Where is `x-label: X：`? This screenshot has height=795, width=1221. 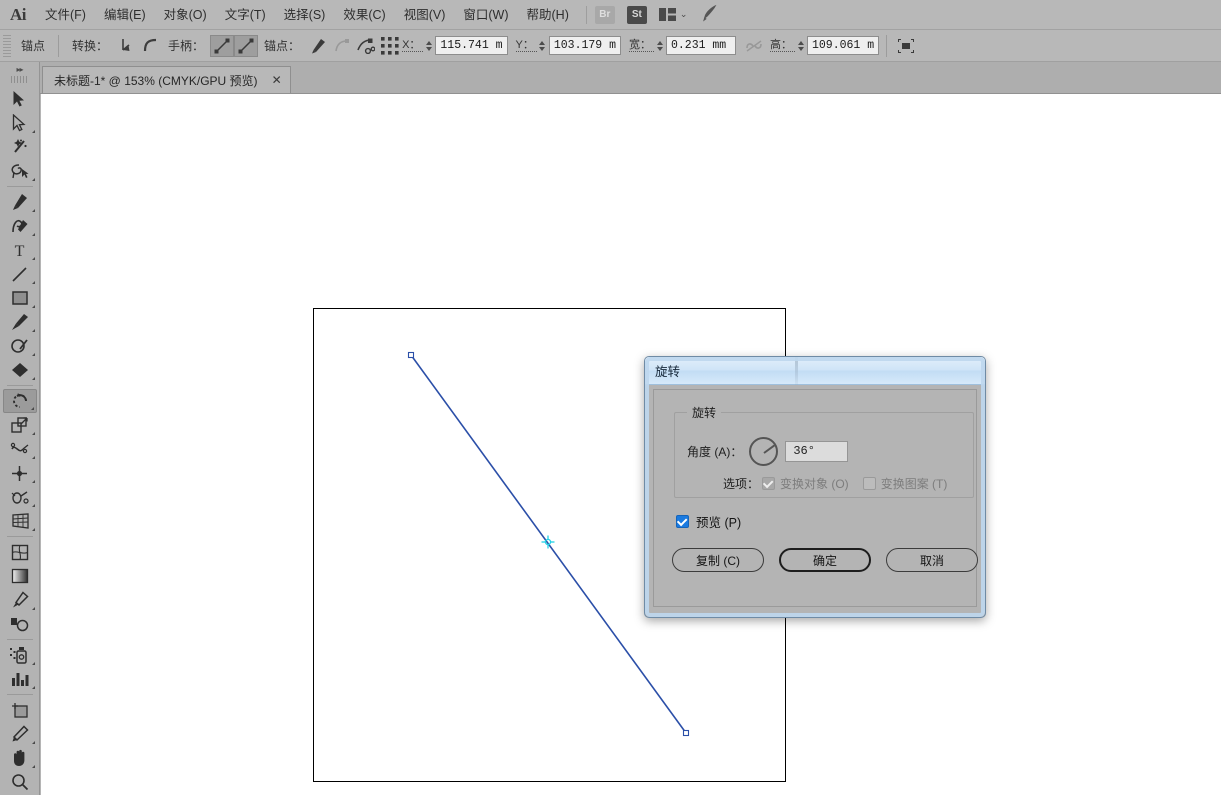 x-label: X： is located at coordinates (413, 45).